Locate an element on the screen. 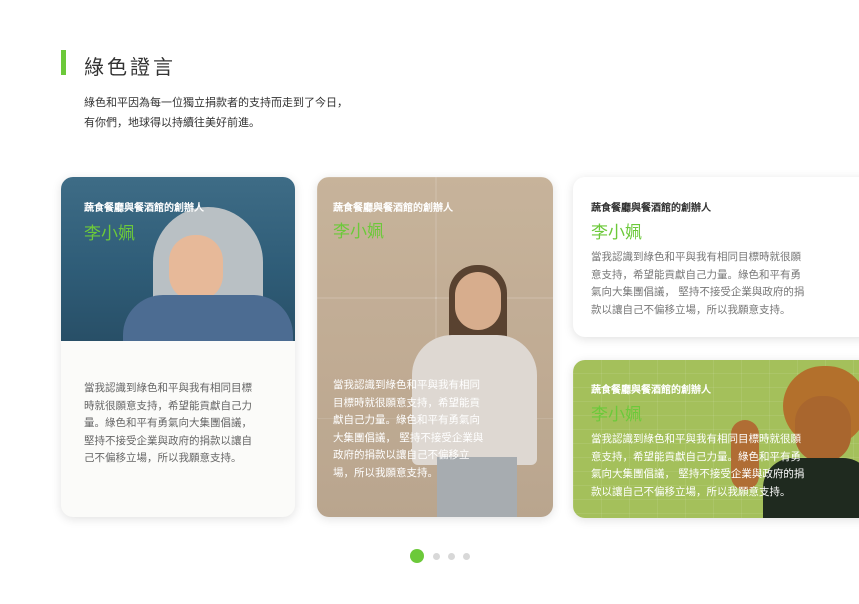 This screenshot has width=859, height=604. testimonial-quote-line: 目標時就很願意支持，希望能貢 is located at coordinates (406, 402).